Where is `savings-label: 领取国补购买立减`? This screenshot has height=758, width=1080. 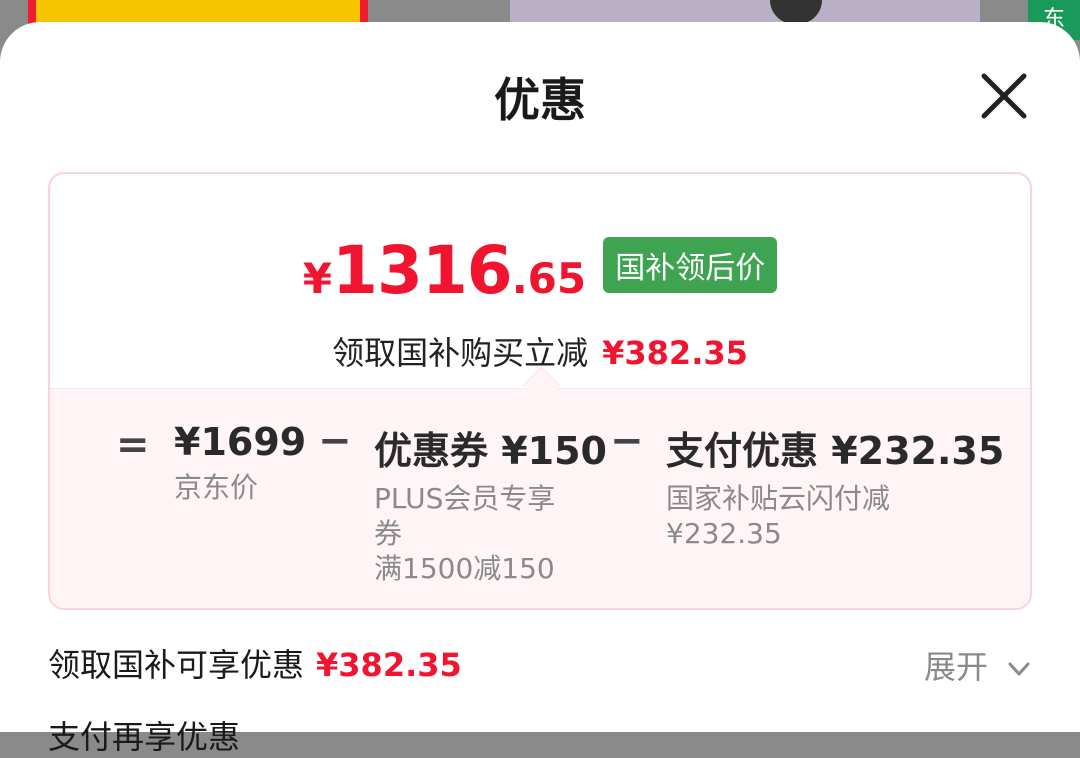
savings-label: 领取国补购买立减 is located at coordinates (460, 353).